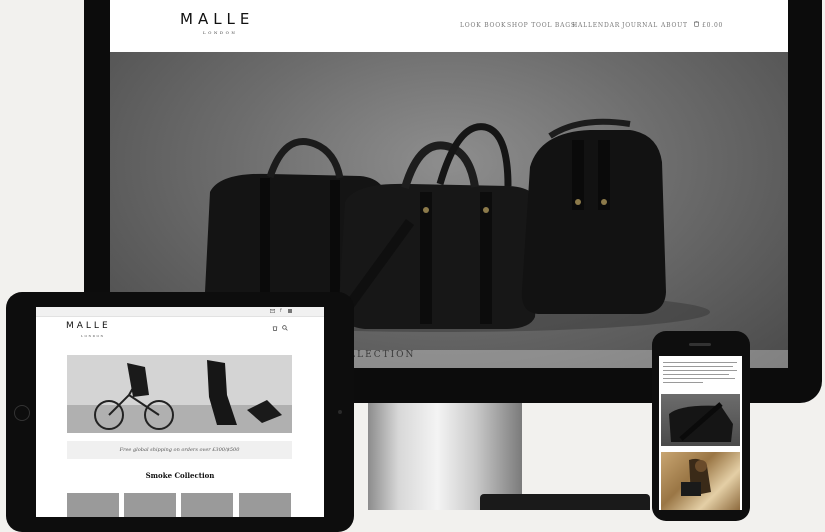 This screenshot has height=532, width=825. I want to click on nav-journal: JOURNAL, so click(640, 25).